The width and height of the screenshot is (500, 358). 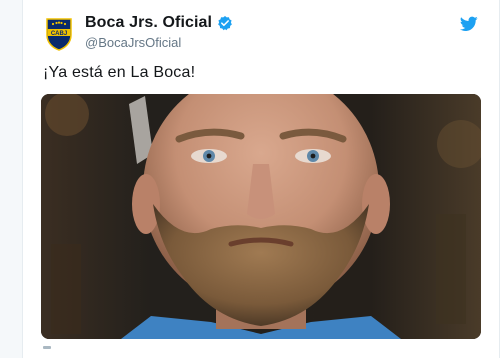 I want to click on avatar-monogram: CABJ, so click(x=59, y=34).